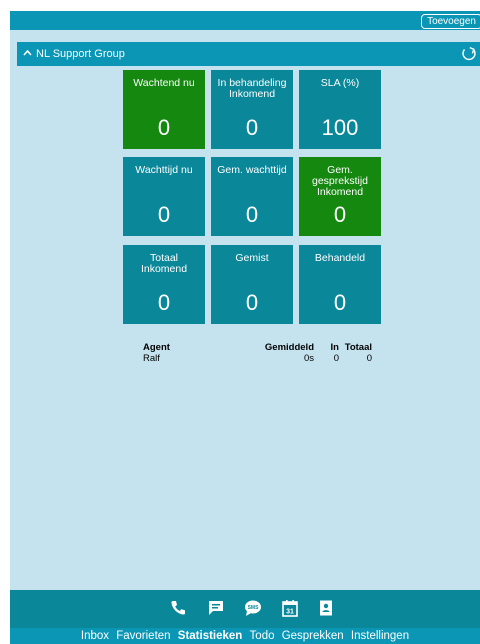  What do you see at coordinates (252, 88) in the screenshot?
I see `tile-label: In behandeling Inkomend` at bounding box center [252, 88].